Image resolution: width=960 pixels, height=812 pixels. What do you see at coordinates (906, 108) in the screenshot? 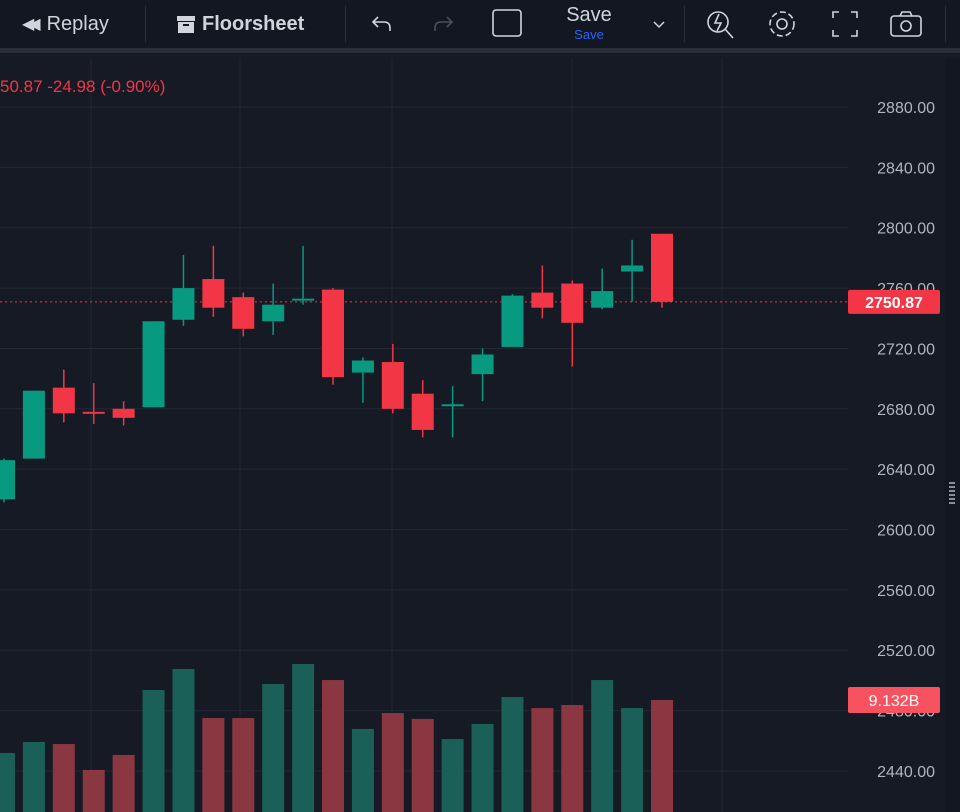
I see `price-tick-label: 2880.00` at bounding box center [906, 108].